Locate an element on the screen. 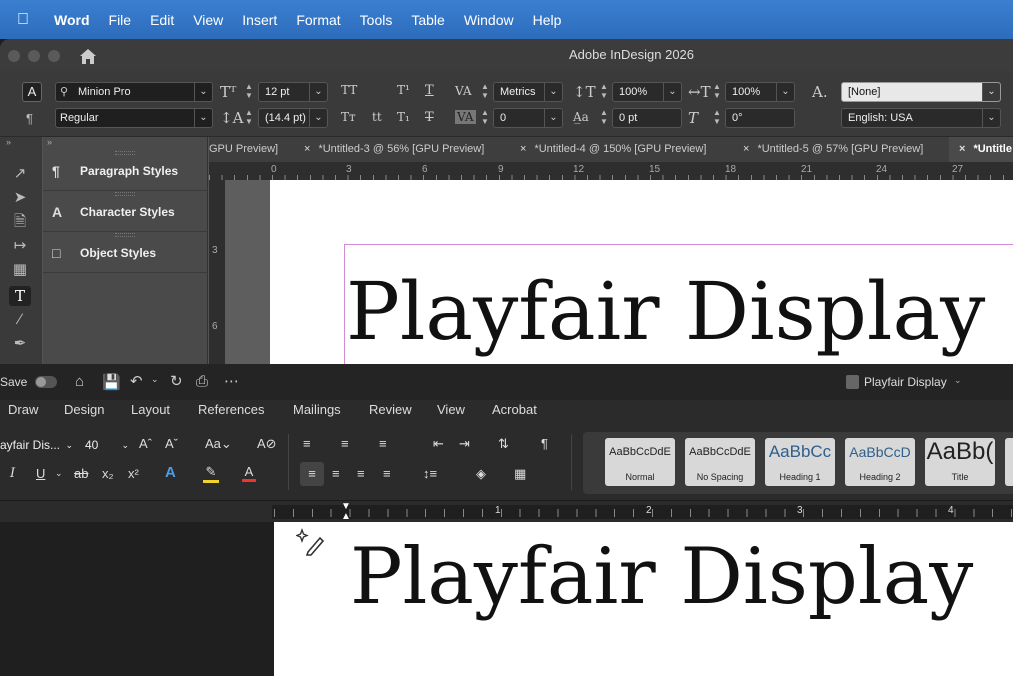 This screenshot has height=676, width=1013. show-formatting-icon: ¶ is located at coordinates (544, 443).